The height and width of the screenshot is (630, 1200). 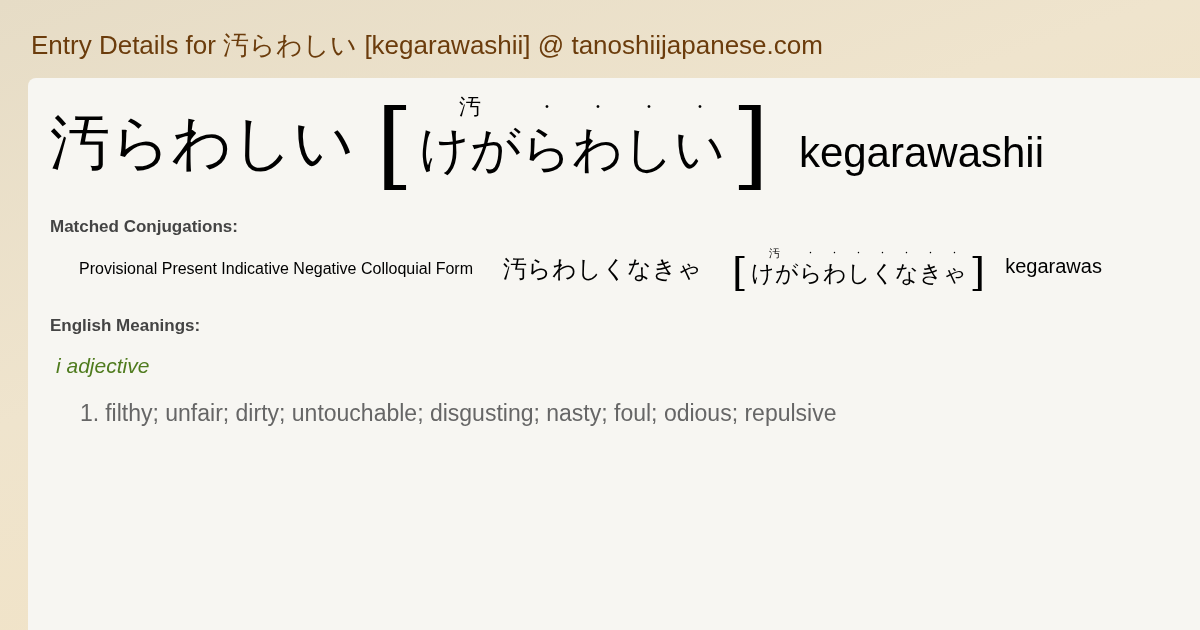 What do you see at coordinates (202, 142) in the screenshot?
I see `word-text: 汚らわしい` at bounding box center [202, 142].